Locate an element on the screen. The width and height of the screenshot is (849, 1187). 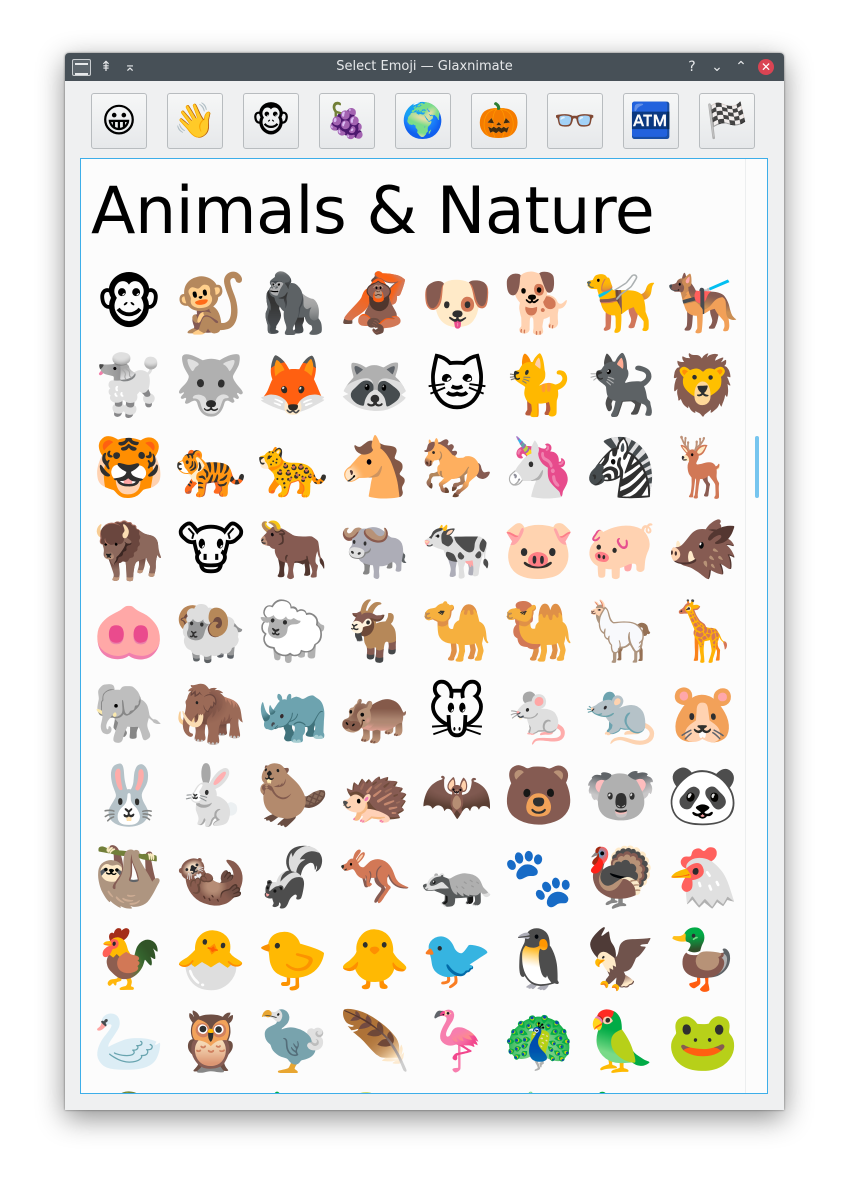
emoji-item: 🐕 is located at coordinates (539, 303).